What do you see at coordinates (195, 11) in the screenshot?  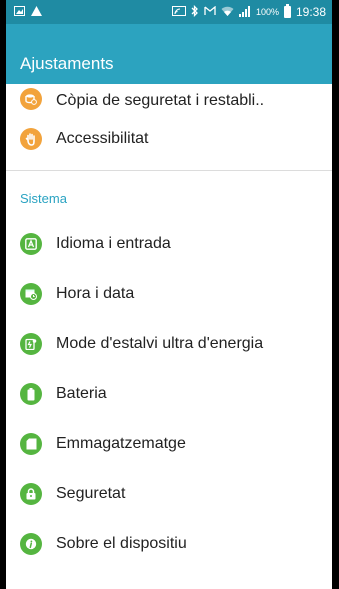 I see `bluetooth-icon` at bounding box center [195, 11].